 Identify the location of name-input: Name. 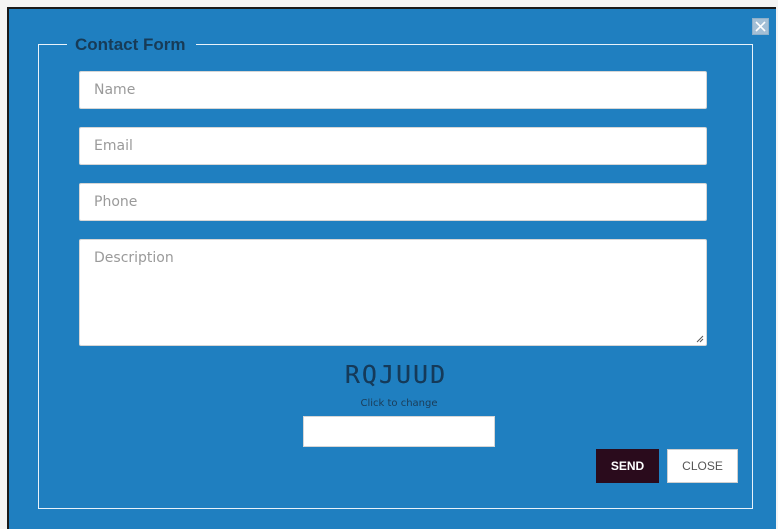
(393, 90).